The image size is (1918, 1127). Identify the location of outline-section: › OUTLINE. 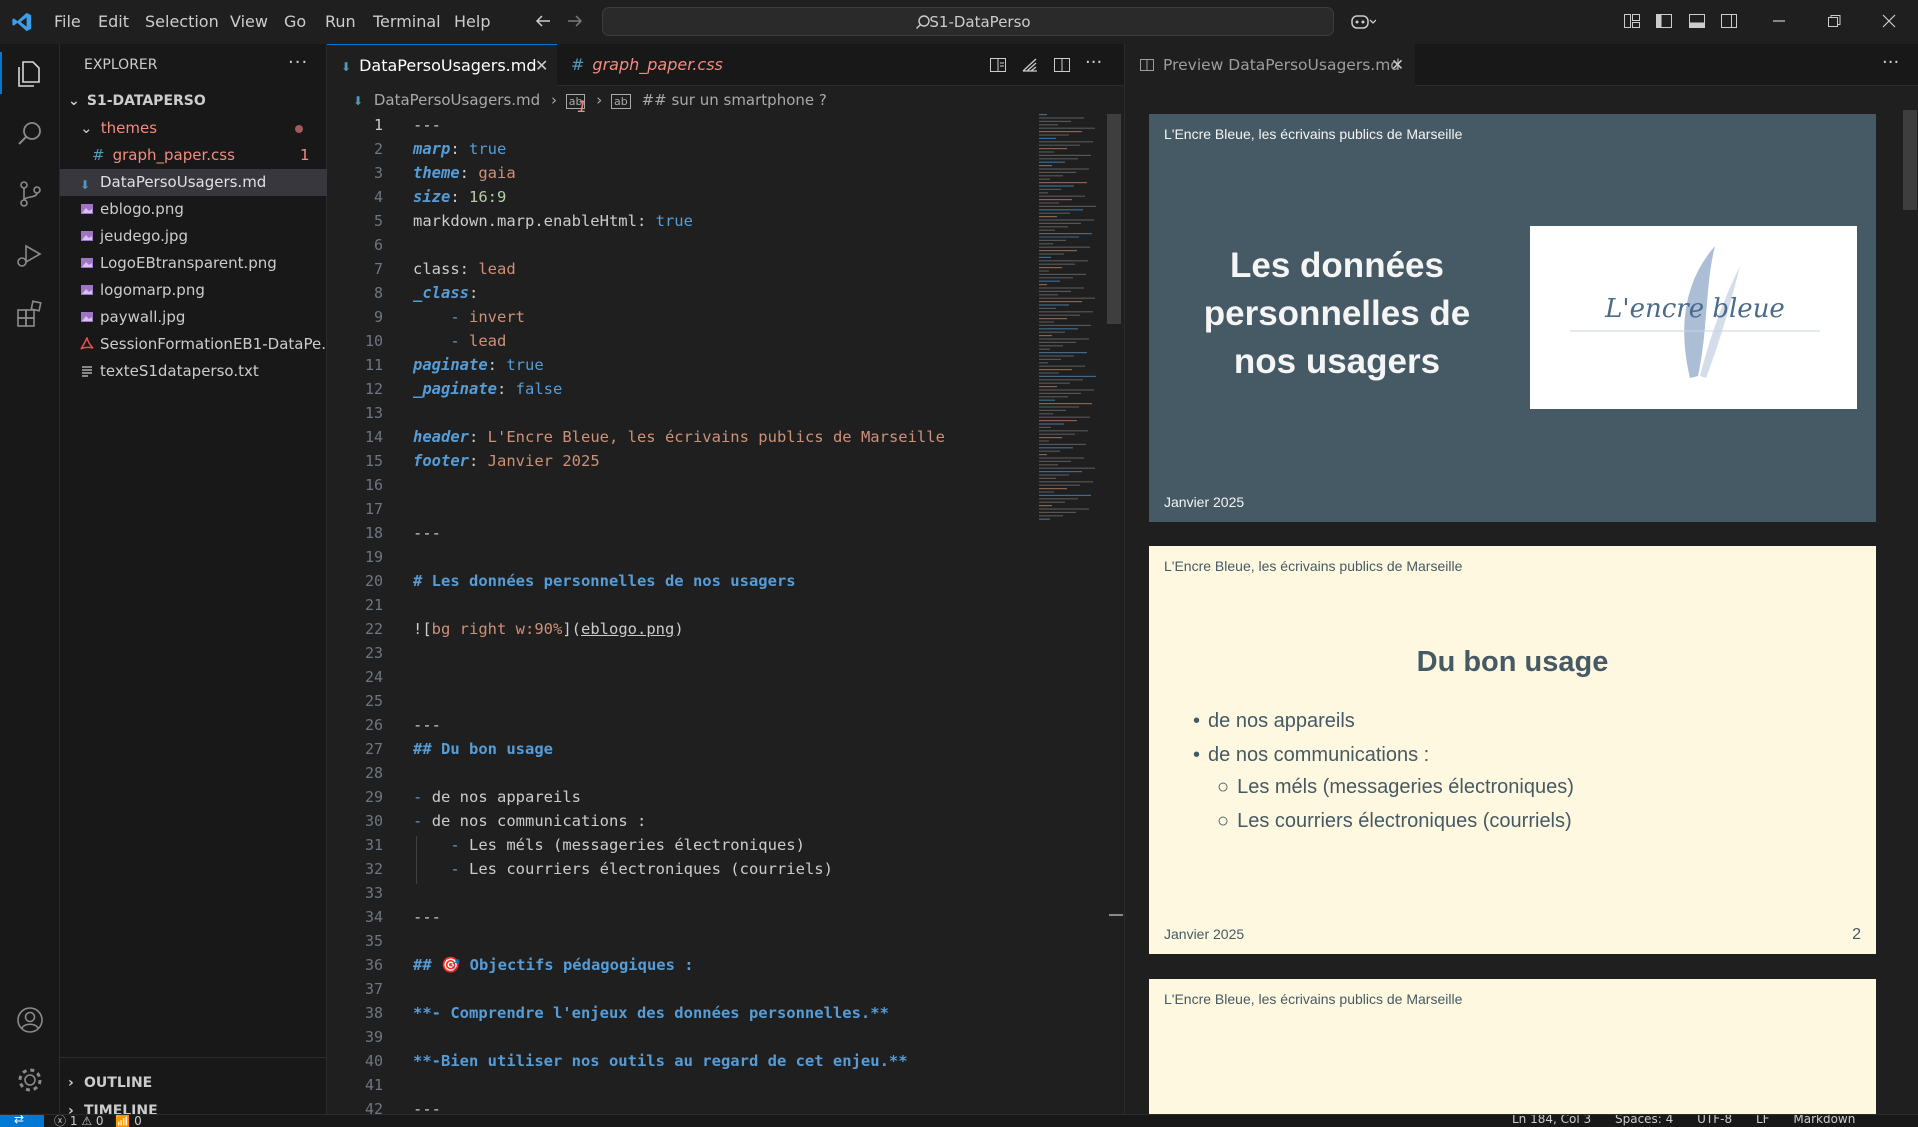
(193, 1083).